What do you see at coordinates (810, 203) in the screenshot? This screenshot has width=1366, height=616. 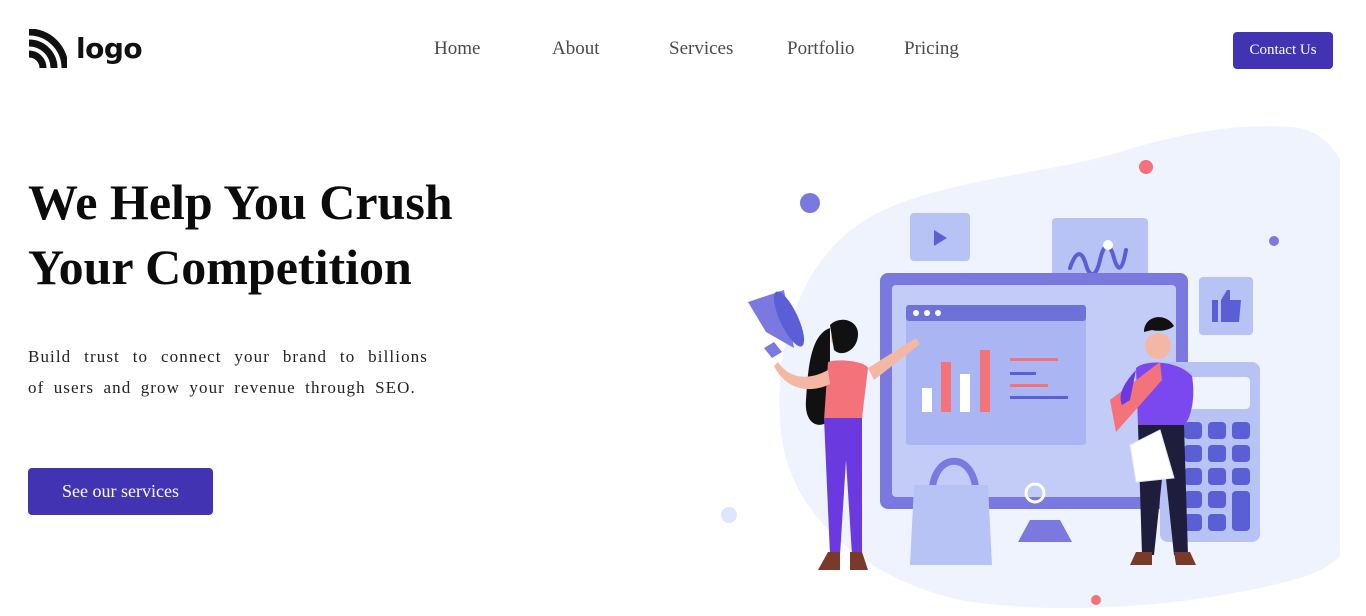 I see `dot-purple` at bounding box center [810, 203].